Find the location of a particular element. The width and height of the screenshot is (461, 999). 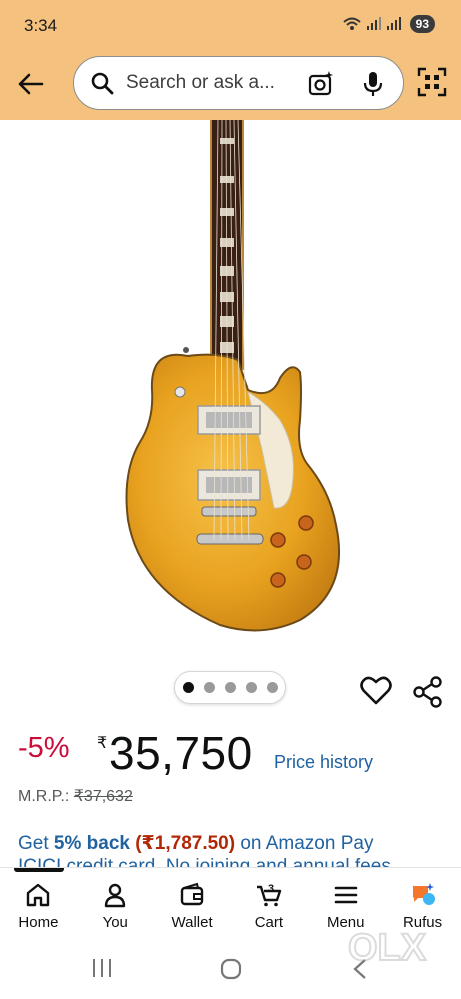

camera-lens-icon is located at coordinates (321, 84).